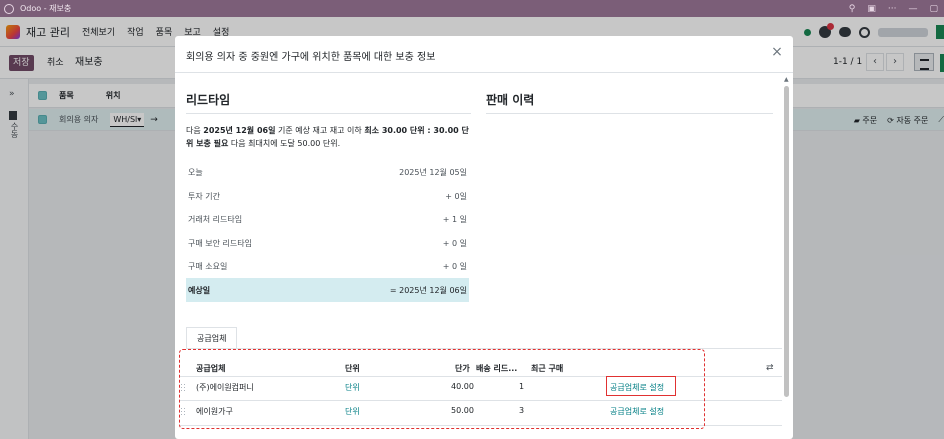  Describe the element at coordinates (777, 52) in the screenshot. I see `close-icon: ×` at that location.